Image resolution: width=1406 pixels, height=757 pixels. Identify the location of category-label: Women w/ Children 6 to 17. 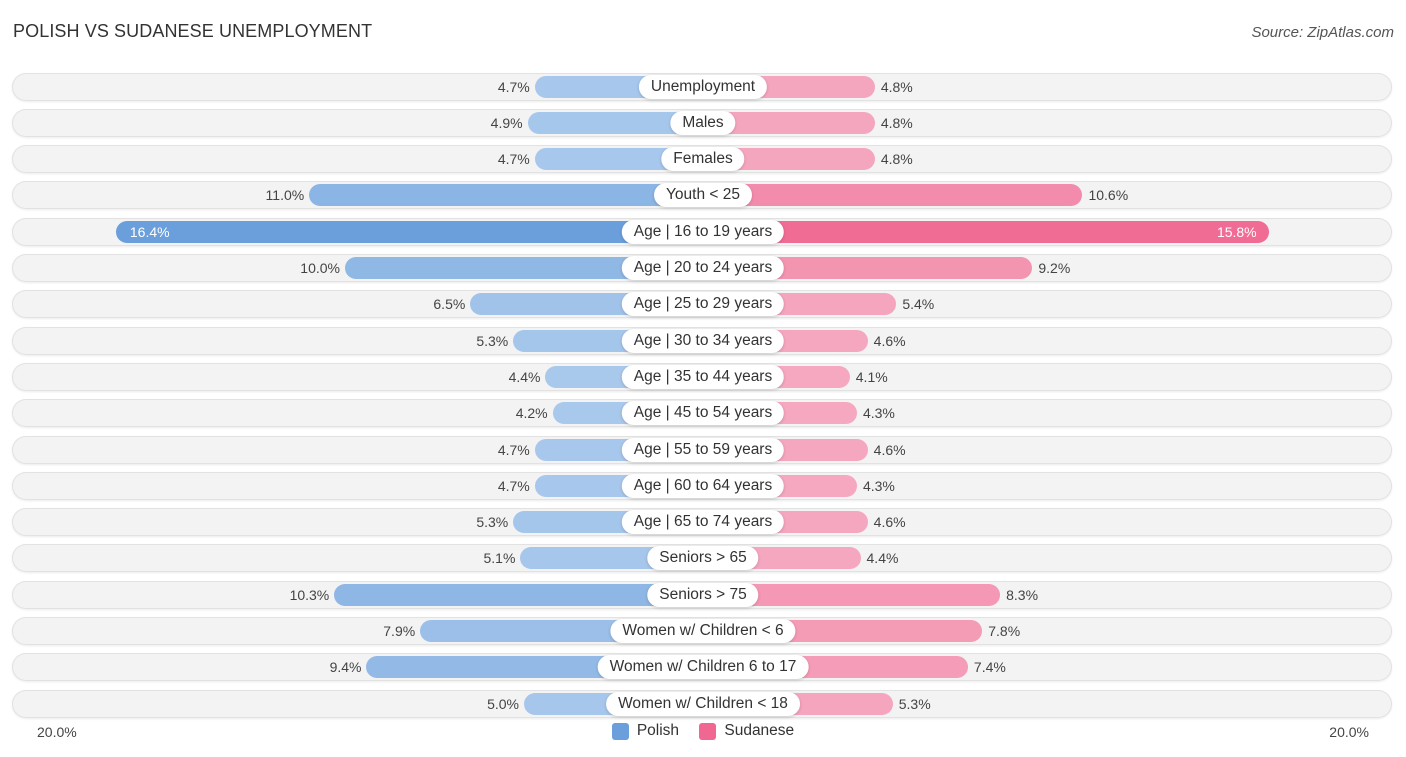
(703, 667).